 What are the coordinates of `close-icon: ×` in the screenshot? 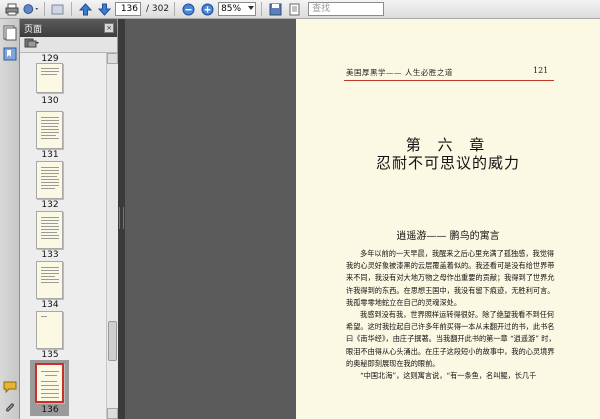 It's located at (109, 28).